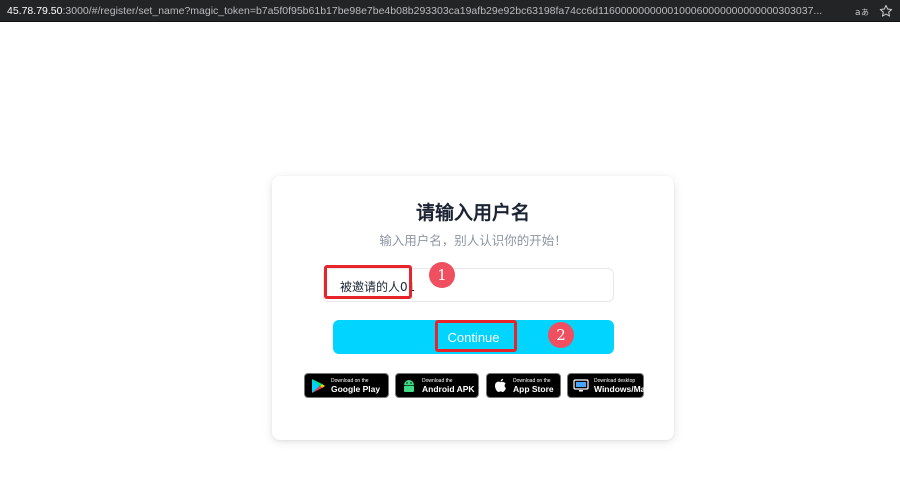 This screenshot has width=900, height=501. What do you see at coordinates (874, 11) in the screenshot?
I see `address-bar-actions: aあ` at bounding box center [874, 11].